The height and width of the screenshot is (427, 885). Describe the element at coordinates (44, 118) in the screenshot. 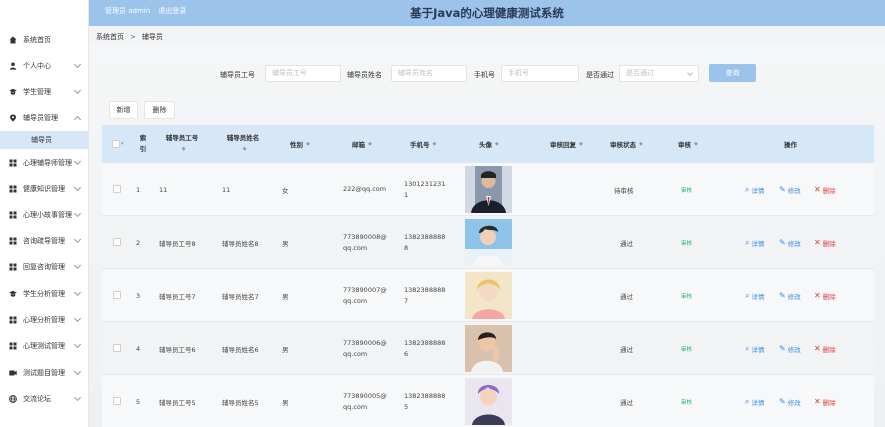

I see `sidebar-item-counselors: 辅导员管理` at that location.